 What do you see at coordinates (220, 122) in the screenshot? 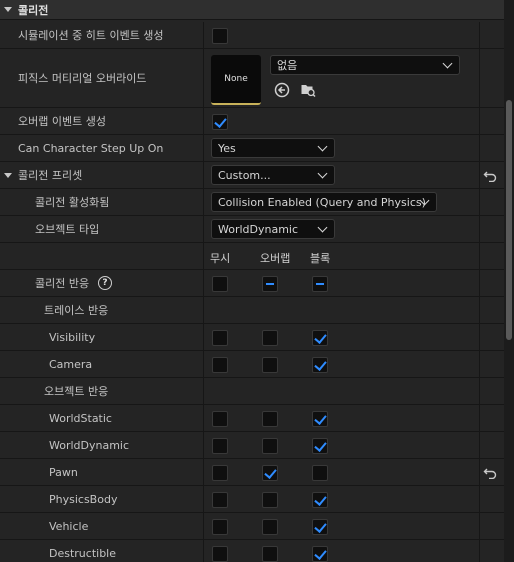
I see `overlap-events-checkbox` at bounding box center [220, 122].